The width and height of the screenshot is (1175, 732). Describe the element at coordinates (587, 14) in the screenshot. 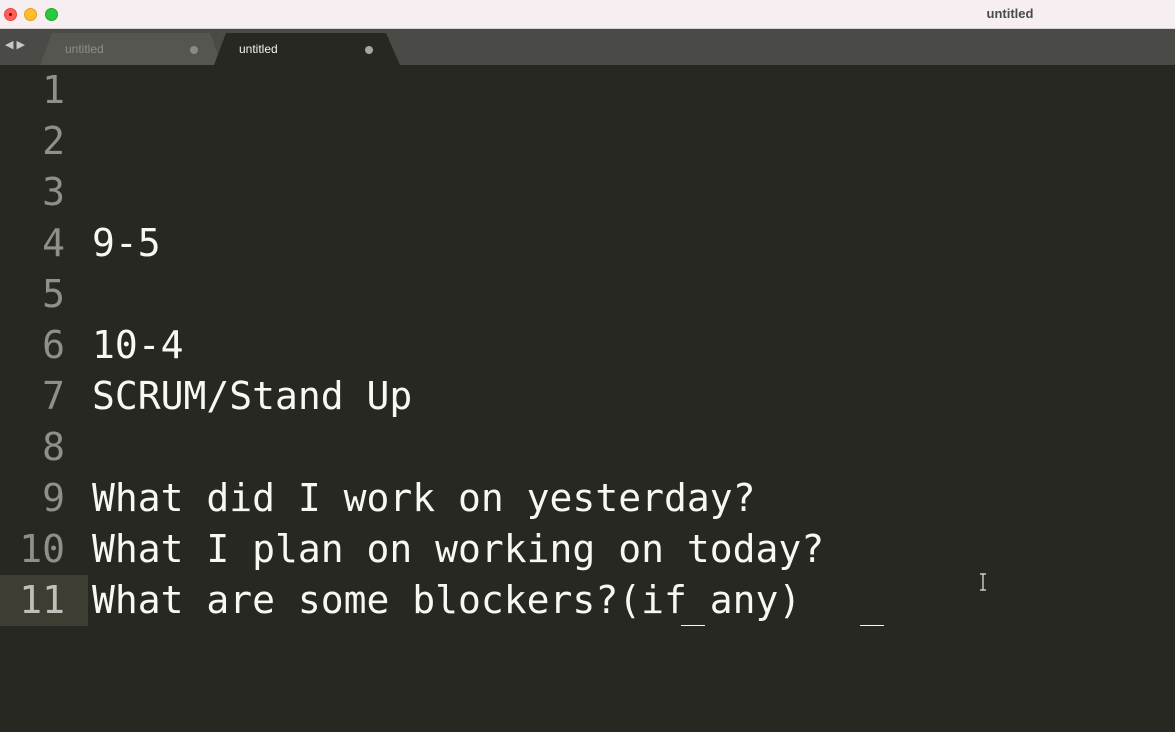

I see `title-bar: untitled` at that location.